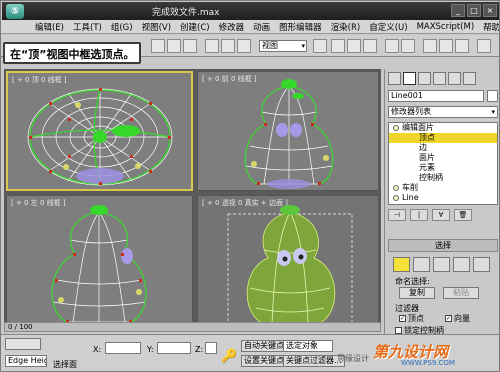 The image size is (500, 372). What do you see at coordinates (320, 46) in the screenshot?
I see `pivot-icon` at bounding box center [320, 46].